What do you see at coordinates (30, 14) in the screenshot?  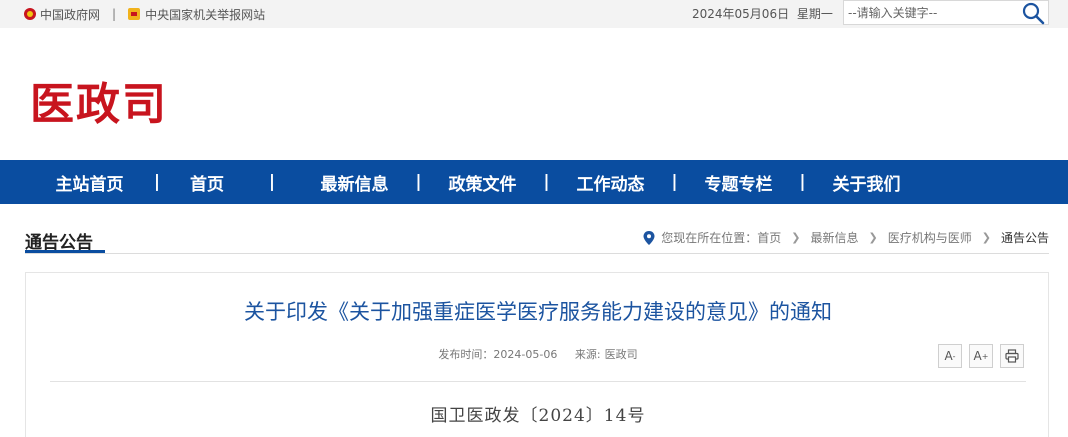 I see `gov-emblem-icon` at bounding box center [30, 14].